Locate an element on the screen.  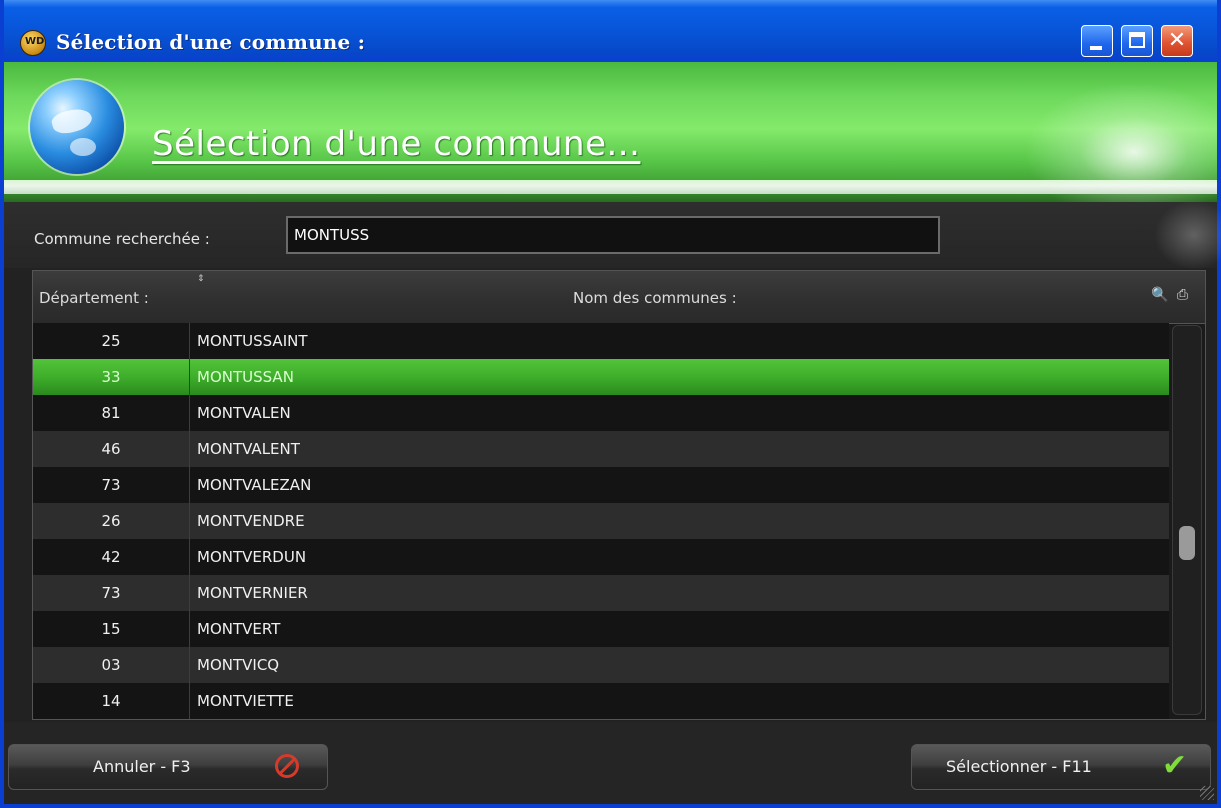
cell-departement: 46 is located at coordinates (111, 449).